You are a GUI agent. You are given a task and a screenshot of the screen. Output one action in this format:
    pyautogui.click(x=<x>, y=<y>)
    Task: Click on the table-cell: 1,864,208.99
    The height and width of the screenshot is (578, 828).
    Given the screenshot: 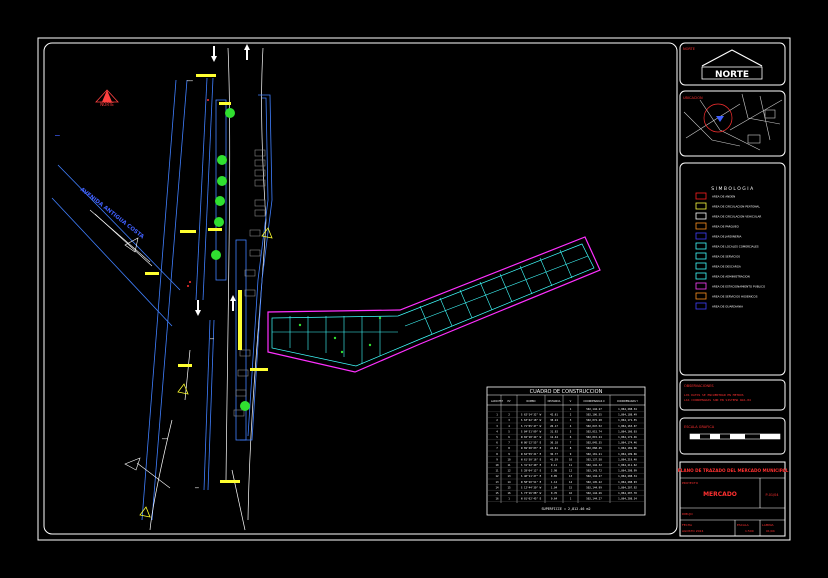 What is the action you would take?
    pyautogui.click(x=627, y=471)
    